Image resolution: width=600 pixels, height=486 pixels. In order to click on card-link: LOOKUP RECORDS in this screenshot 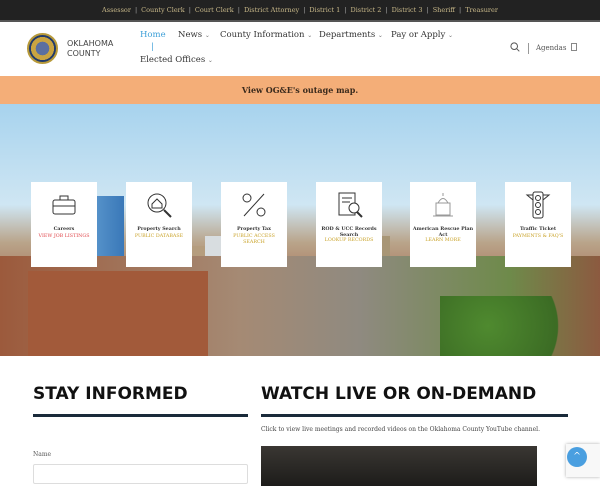, I will do `click(349, 241)`.